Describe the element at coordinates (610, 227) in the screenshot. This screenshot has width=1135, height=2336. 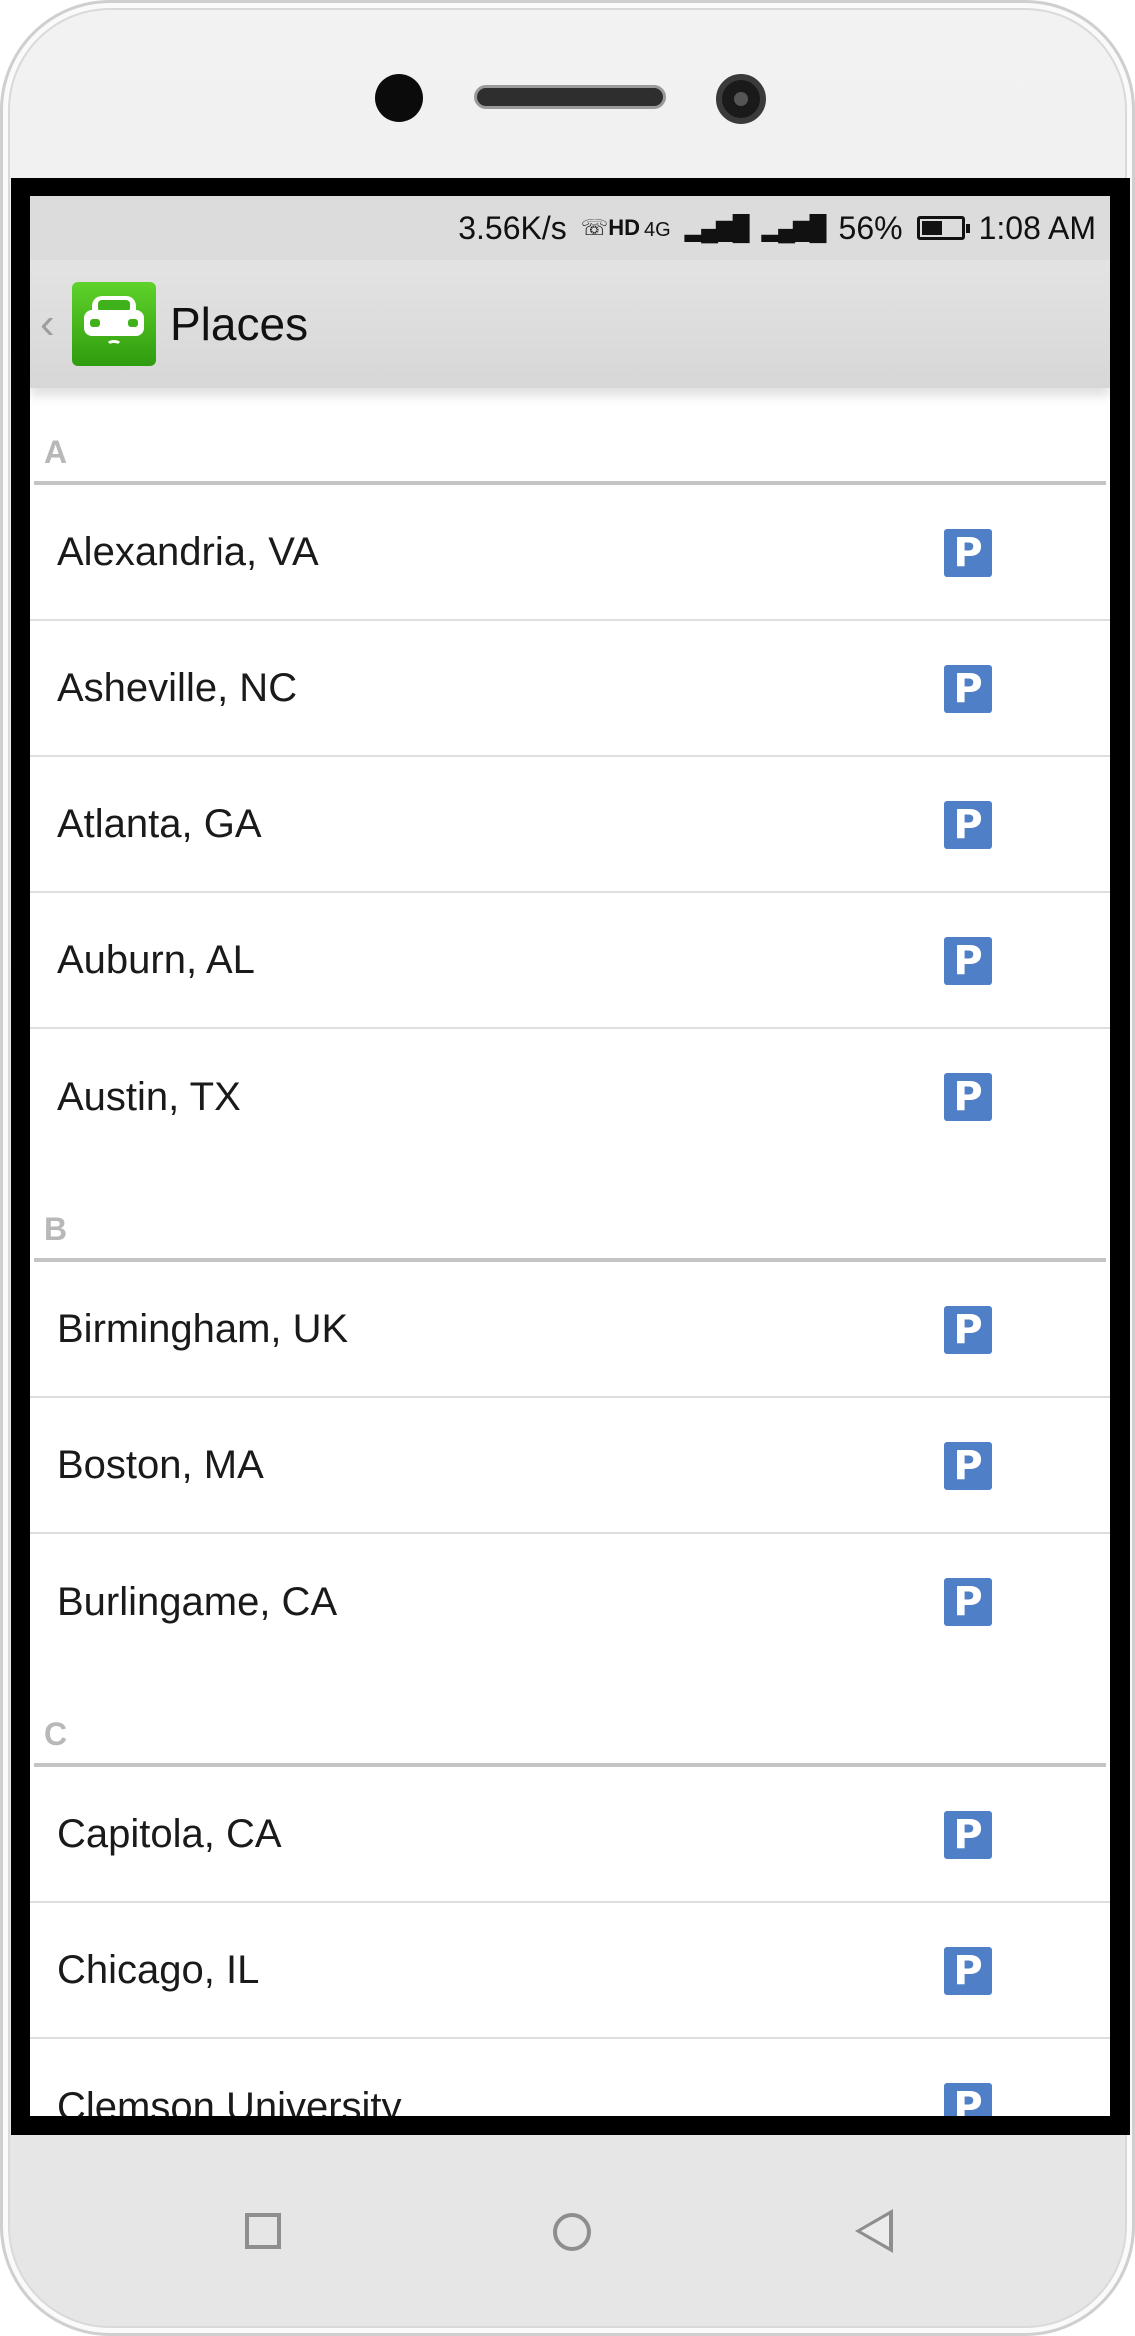
I see `hd-voice-icon: ☏HD` at that location.